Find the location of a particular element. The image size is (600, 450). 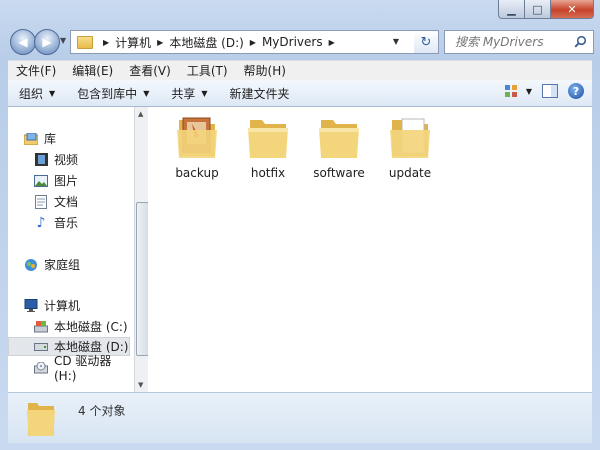

search-icon is located at coordinates (580, 41).